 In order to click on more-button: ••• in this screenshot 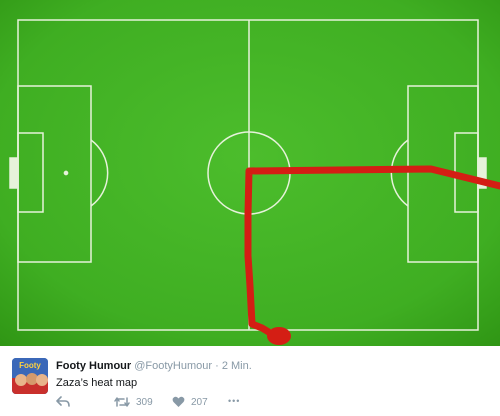, I will do `click(234, 401)`.